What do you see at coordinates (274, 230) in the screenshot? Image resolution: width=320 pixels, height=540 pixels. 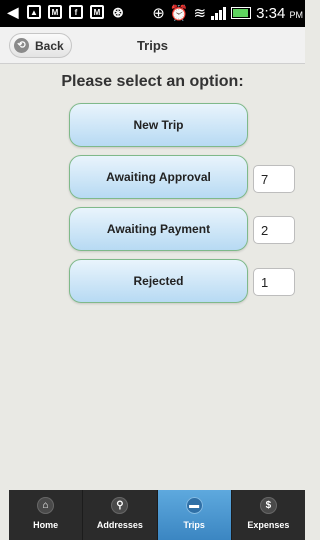 I see `awaiting-payment-count: 2` at bounding box center [274, 230].